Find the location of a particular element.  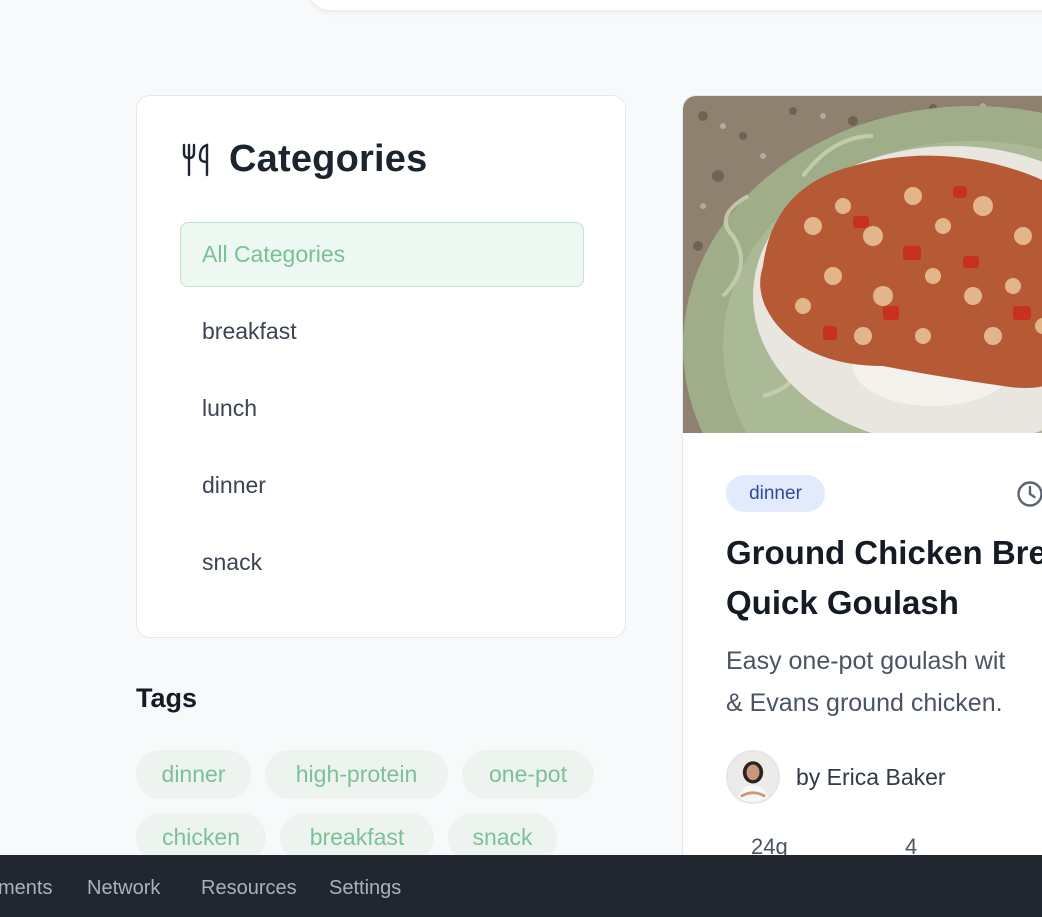

utensils-icon is located at coordinates (195, 159).